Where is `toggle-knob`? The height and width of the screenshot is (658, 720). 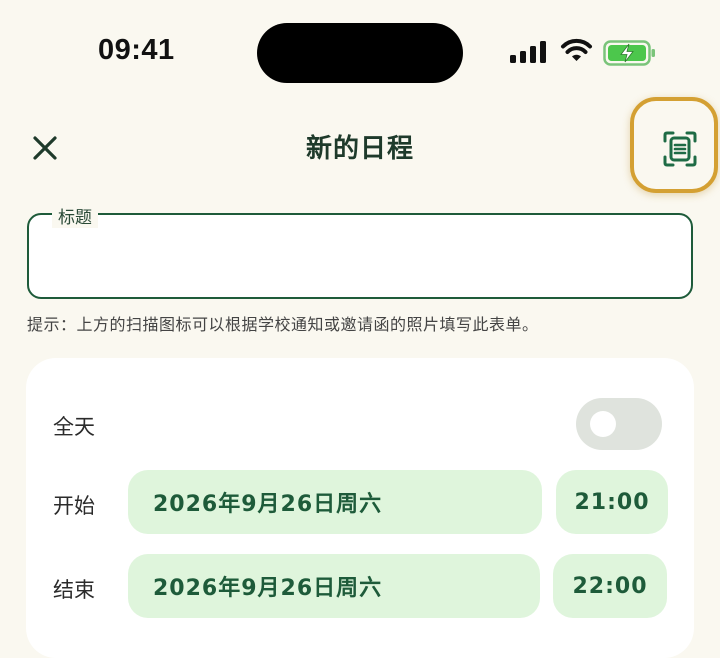 toggle-knob is located at coordinates (603, 424).